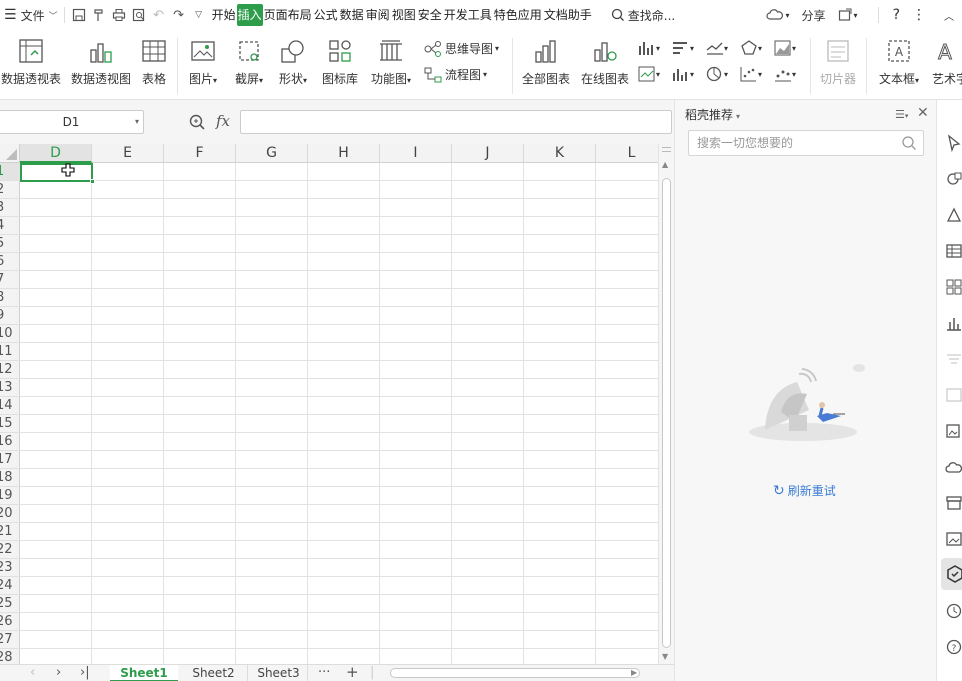 The height and width of the screenshot is (681, 962). Describe the element at coordinates (72, 122) in the screenshot. I see `name-box: D1 ▾` at that location.